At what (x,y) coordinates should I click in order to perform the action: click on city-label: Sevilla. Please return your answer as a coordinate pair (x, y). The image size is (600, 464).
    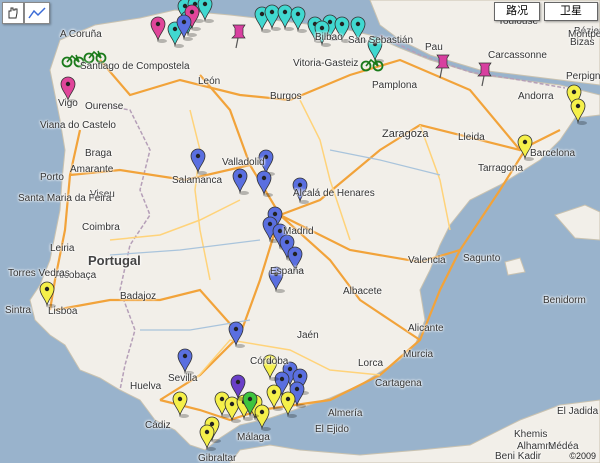
    Looking at the image, I should click on (183, 378).